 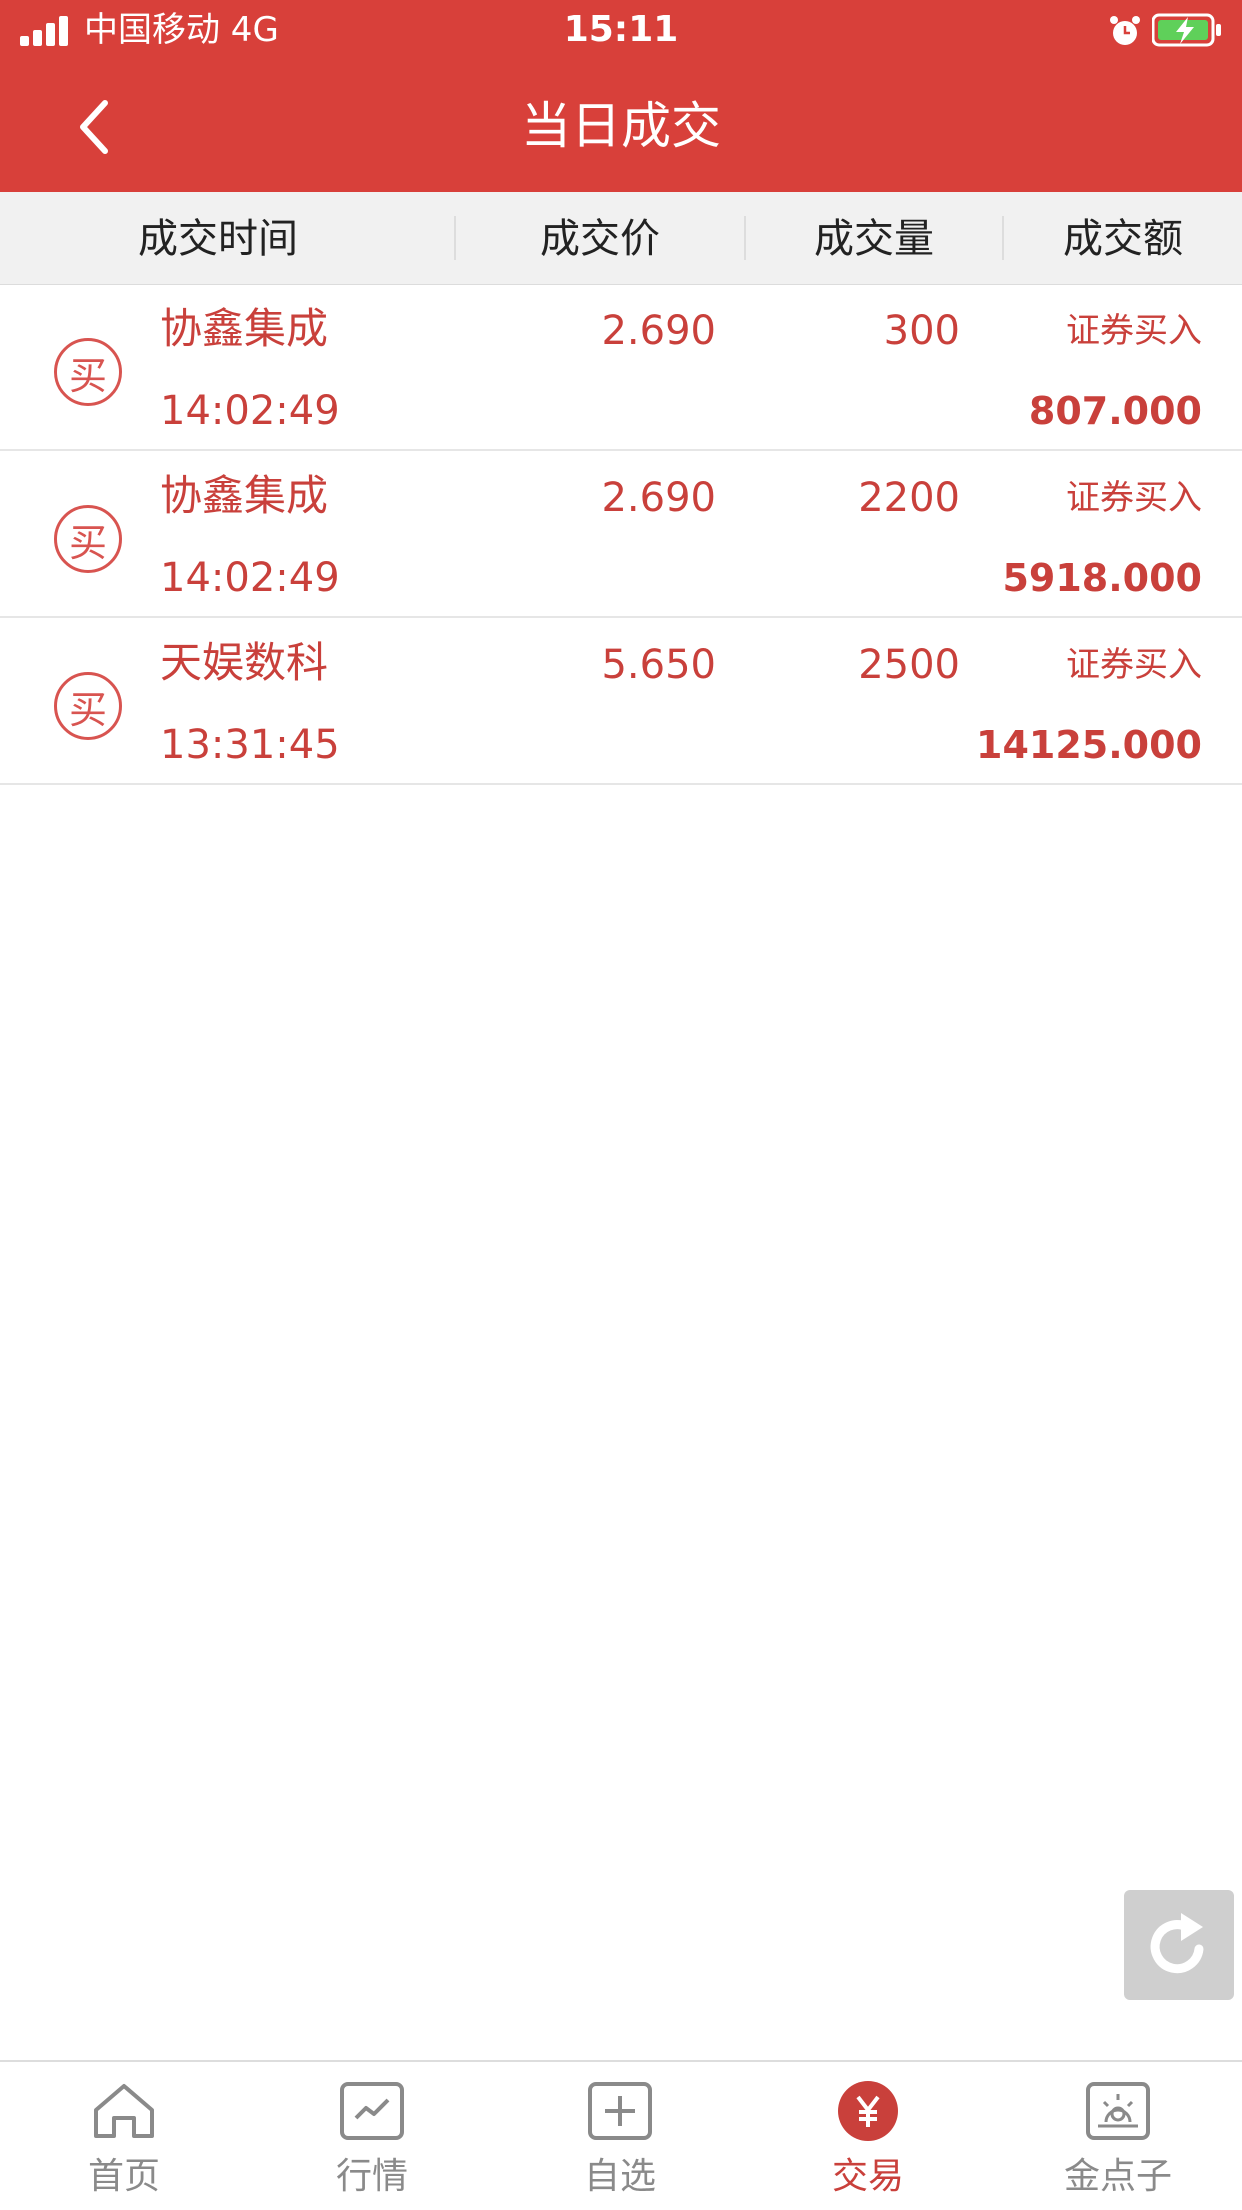 I want to click on tab-label: 首页, so click(x=123, y=2176).